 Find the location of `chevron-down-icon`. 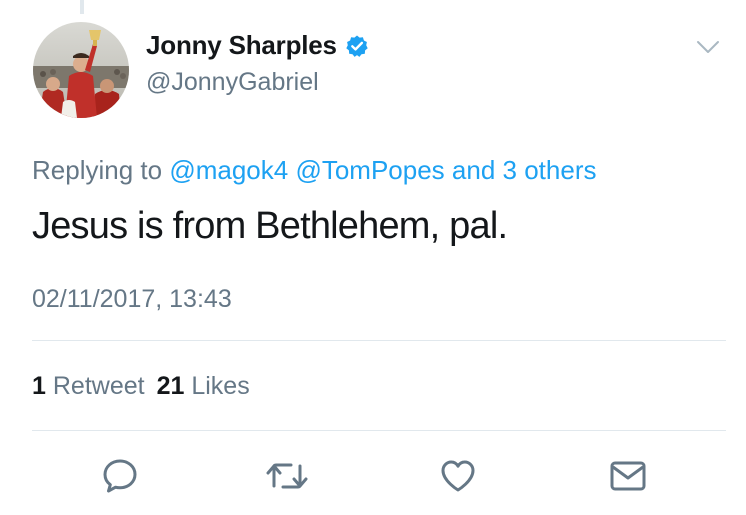

chevron-down-icon is located at coordinates (708, 47).